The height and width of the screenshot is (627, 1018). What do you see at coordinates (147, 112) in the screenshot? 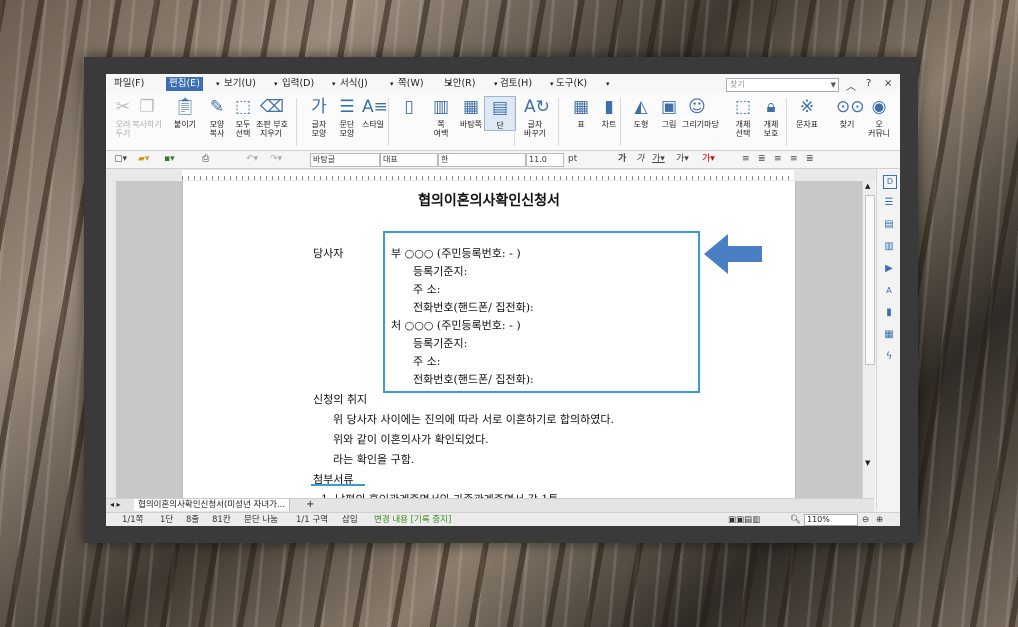
I see `ribbon-button-copy: ❐ 복사하기` at bounding box center [147, 112].